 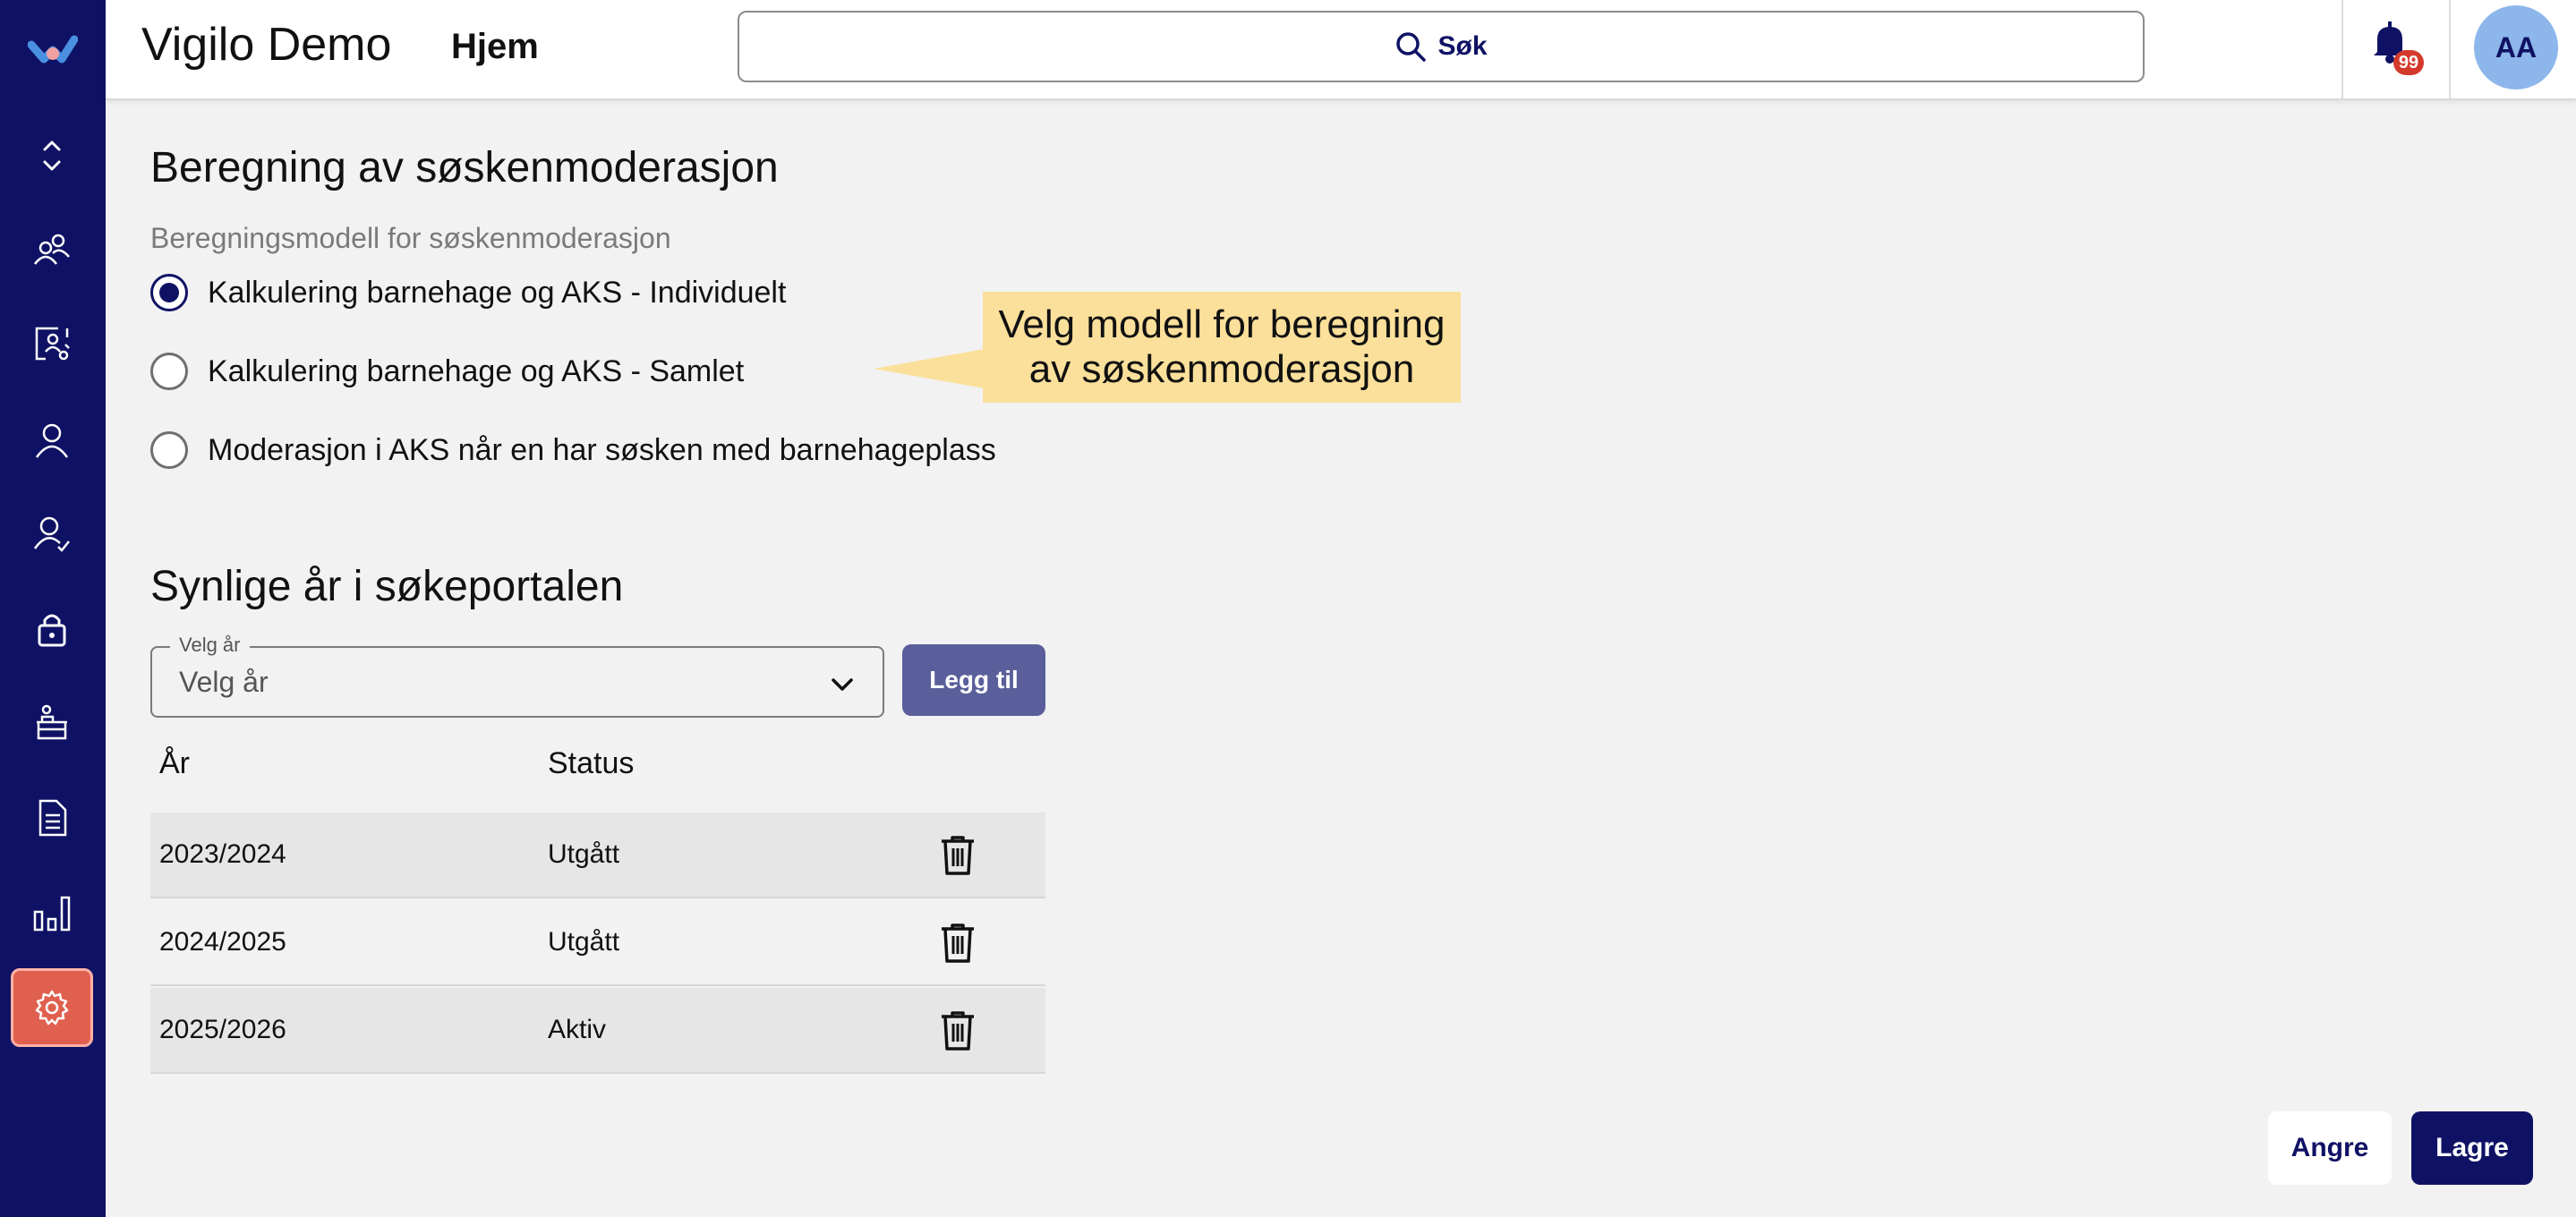 I want to click on sidebar-item-users, so click(x=52, y=250).